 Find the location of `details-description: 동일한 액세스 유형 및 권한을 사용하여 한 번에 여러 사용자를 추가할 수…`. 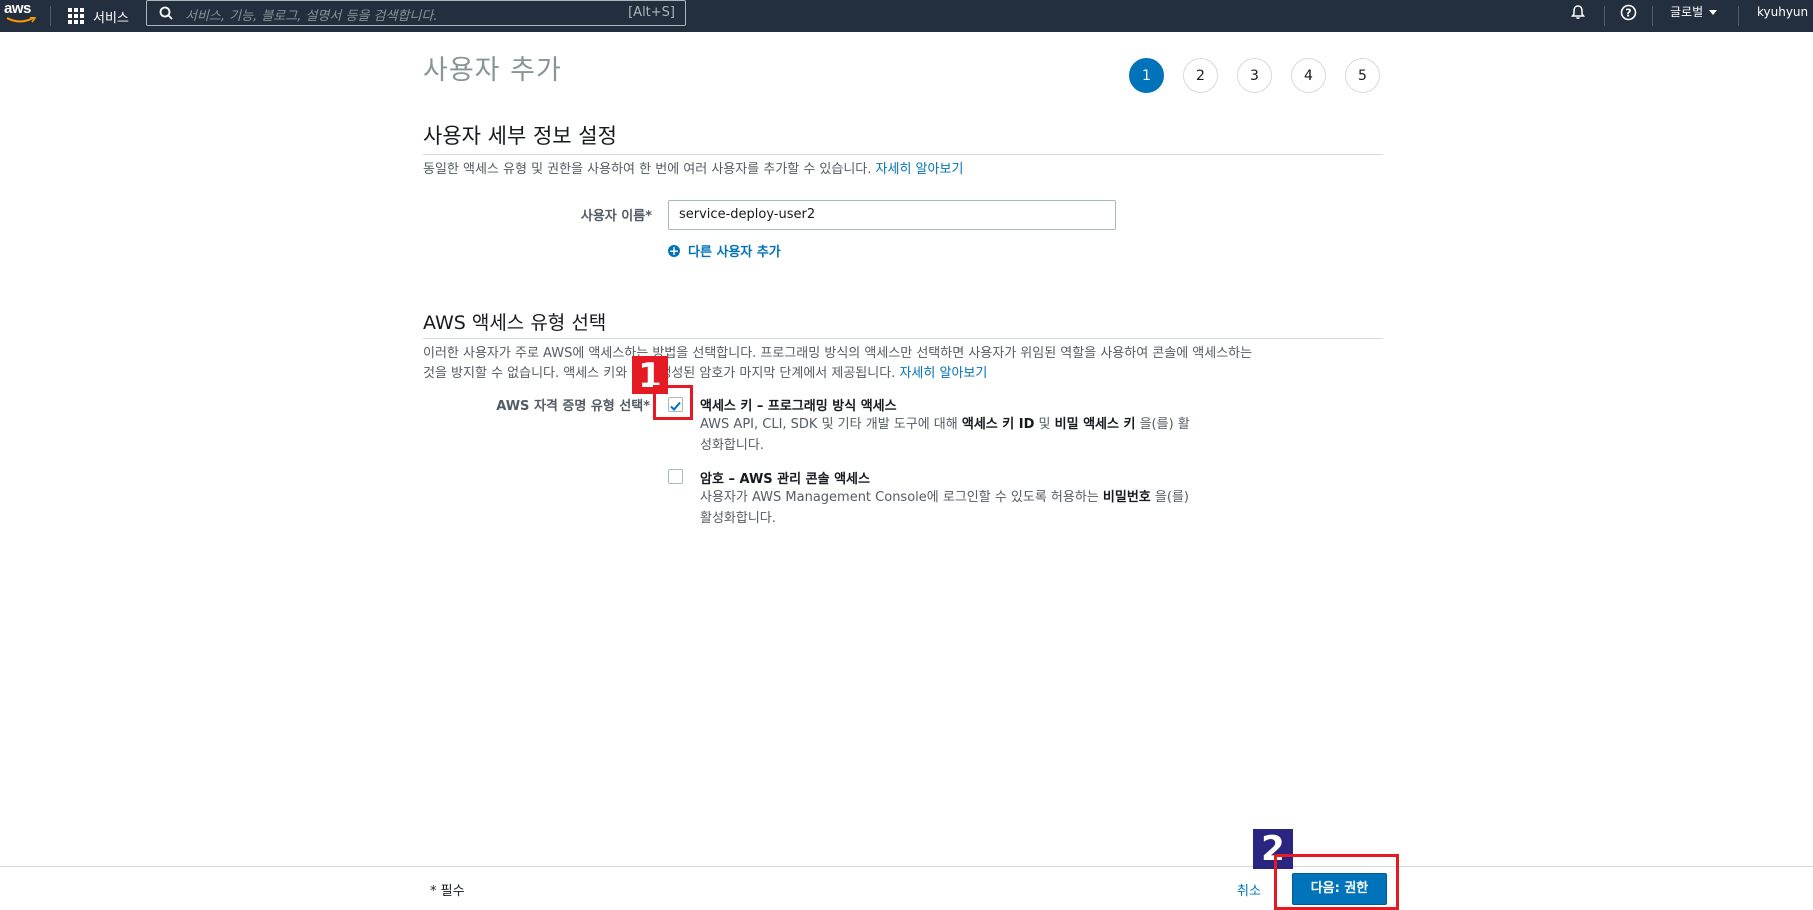

details-description: 동일한 액세스 유형 및 권한을 사용하여 한 번에 여러 사용자를 추가할 수… is located at coordinates (903, 170).